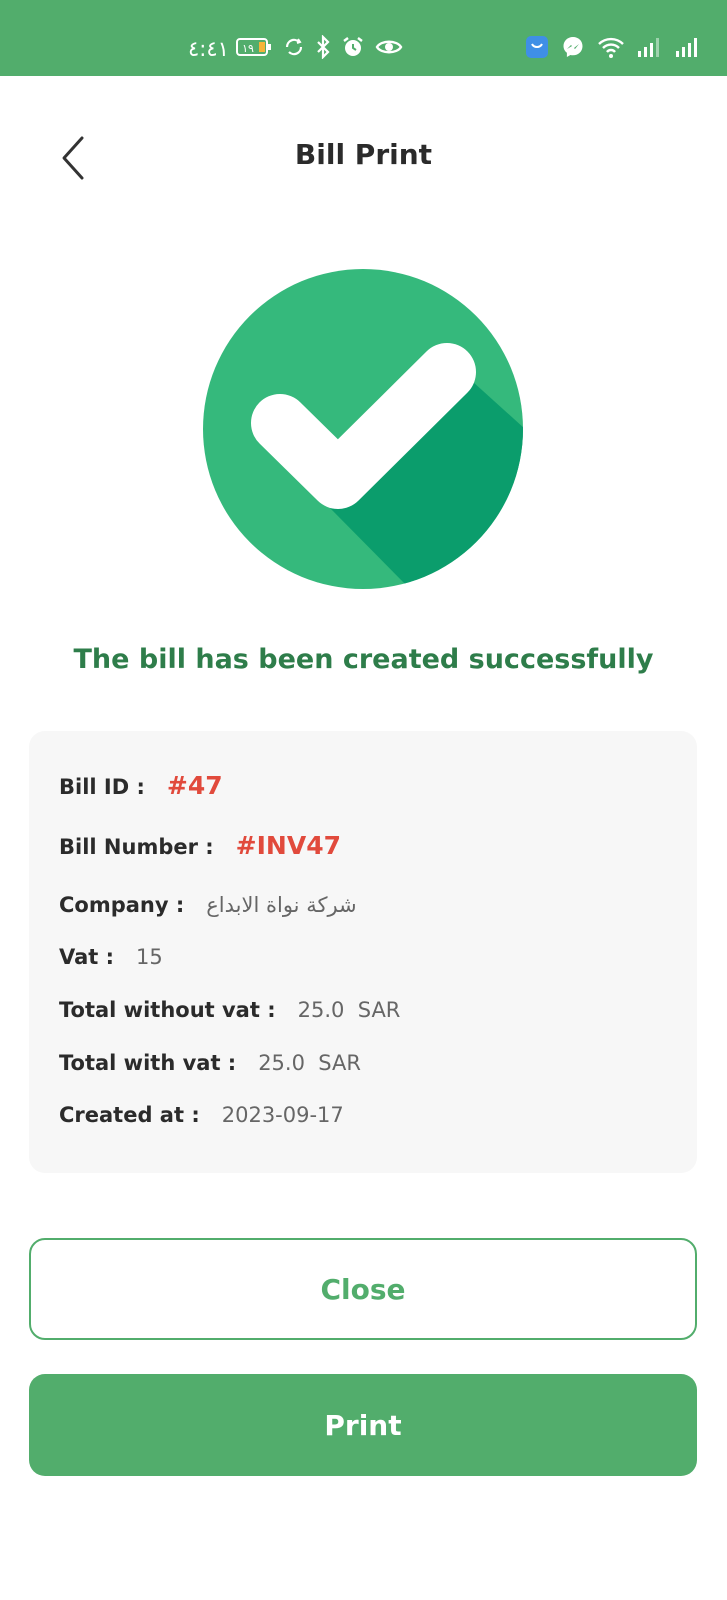  Describe the element at coordinates (122, 905) in the screenshot. I see `company-label: Company :` at that location.